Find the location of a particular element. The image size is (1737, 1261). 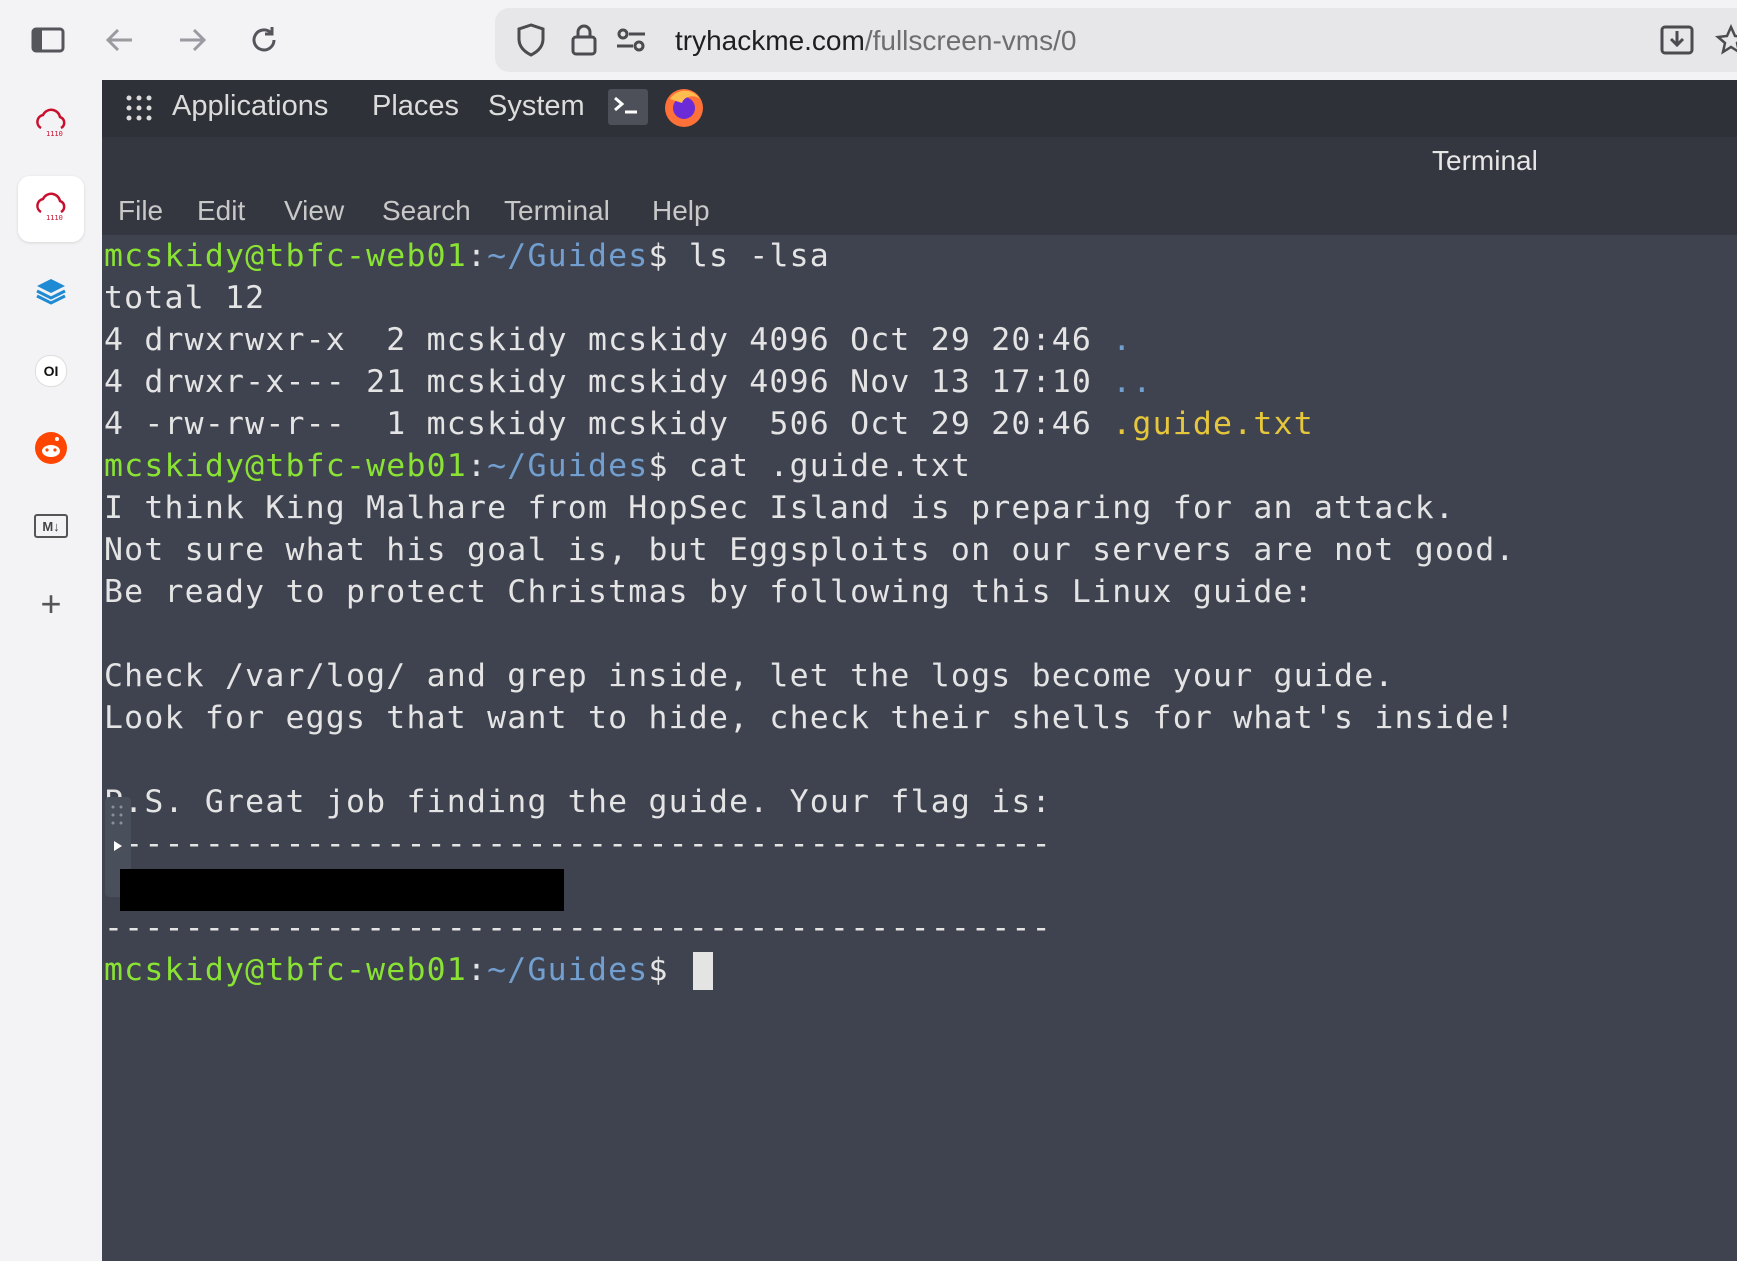

shield-icon is located at coordinates (531, 40).